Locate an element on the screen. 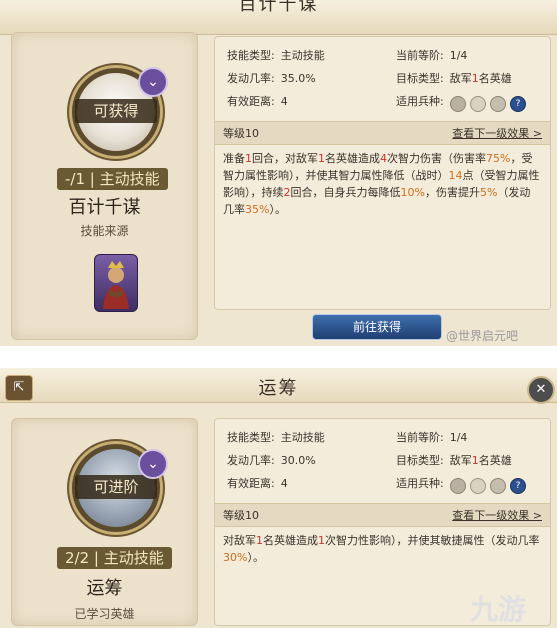 This screenshot has height=628, width=557. unit-type-label: 适用兵种: is located at coordinates (420, 101).